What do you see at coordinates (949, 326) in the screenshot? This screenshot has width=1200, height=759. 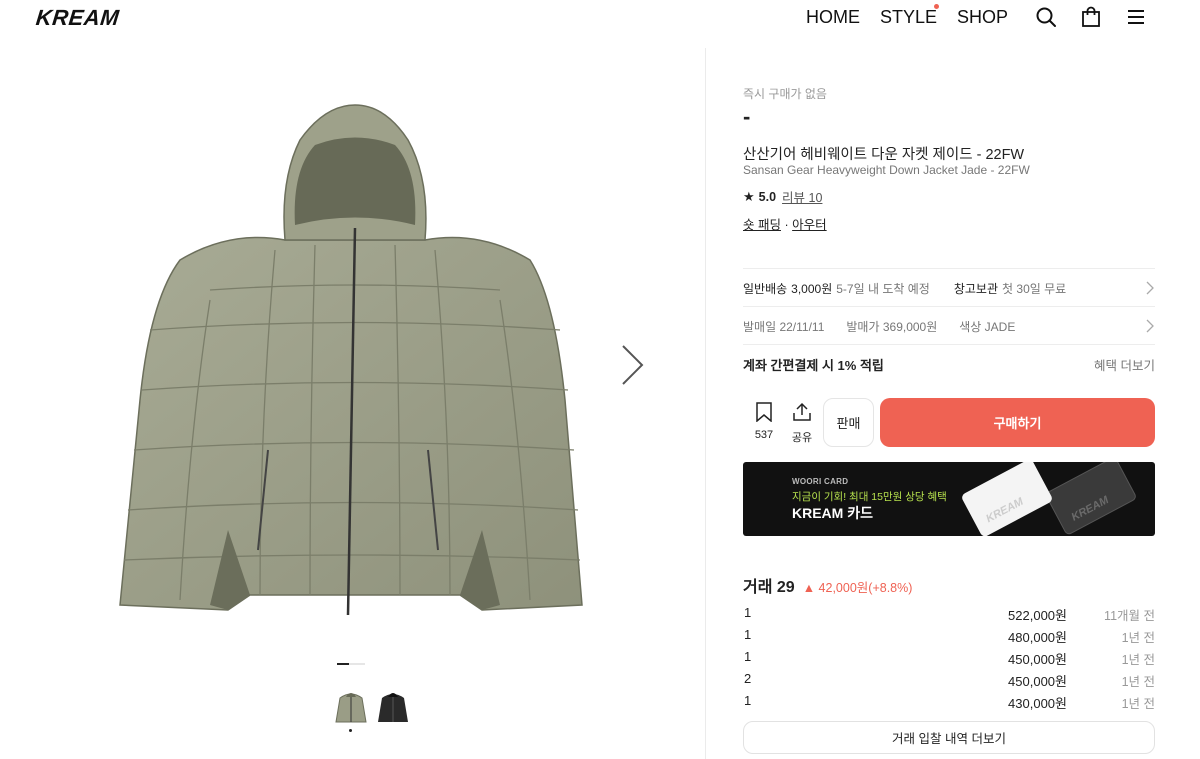 I see `product-meta-row: 발매일 22/11/11 발매가 369,000원 색상 JADE` at bounding box center [949, 326].